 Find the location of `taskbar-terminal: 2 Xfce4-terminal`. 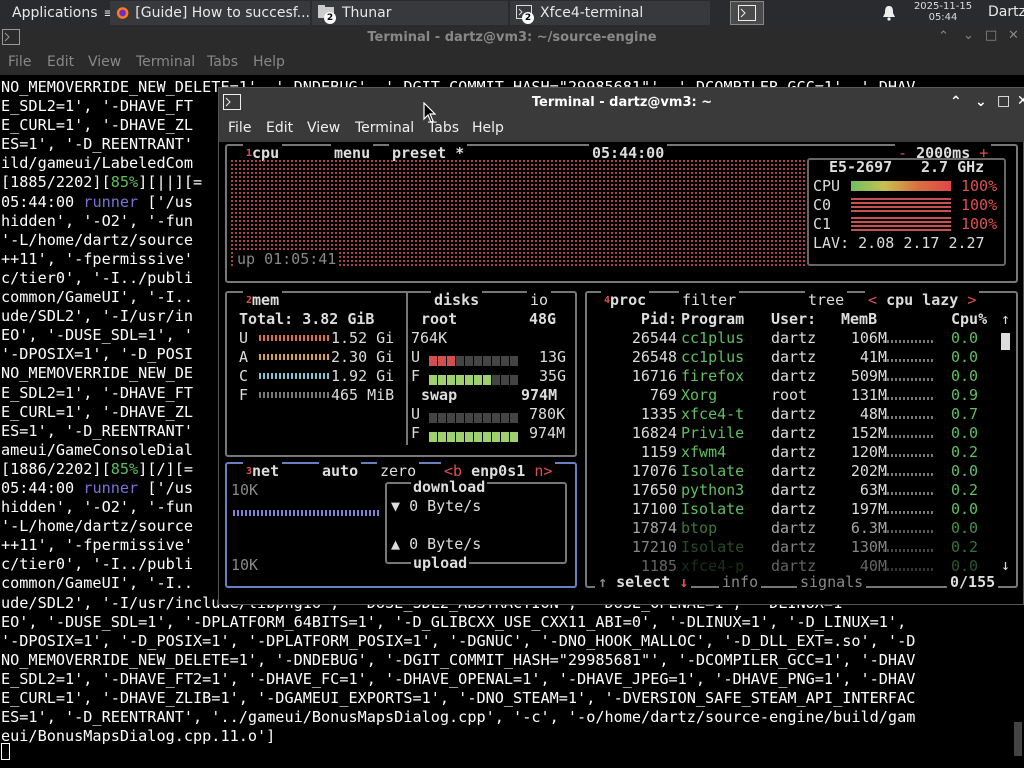

taskbar-terminal: 2 Xfce4-terminal is located at coordinates (610, 13).